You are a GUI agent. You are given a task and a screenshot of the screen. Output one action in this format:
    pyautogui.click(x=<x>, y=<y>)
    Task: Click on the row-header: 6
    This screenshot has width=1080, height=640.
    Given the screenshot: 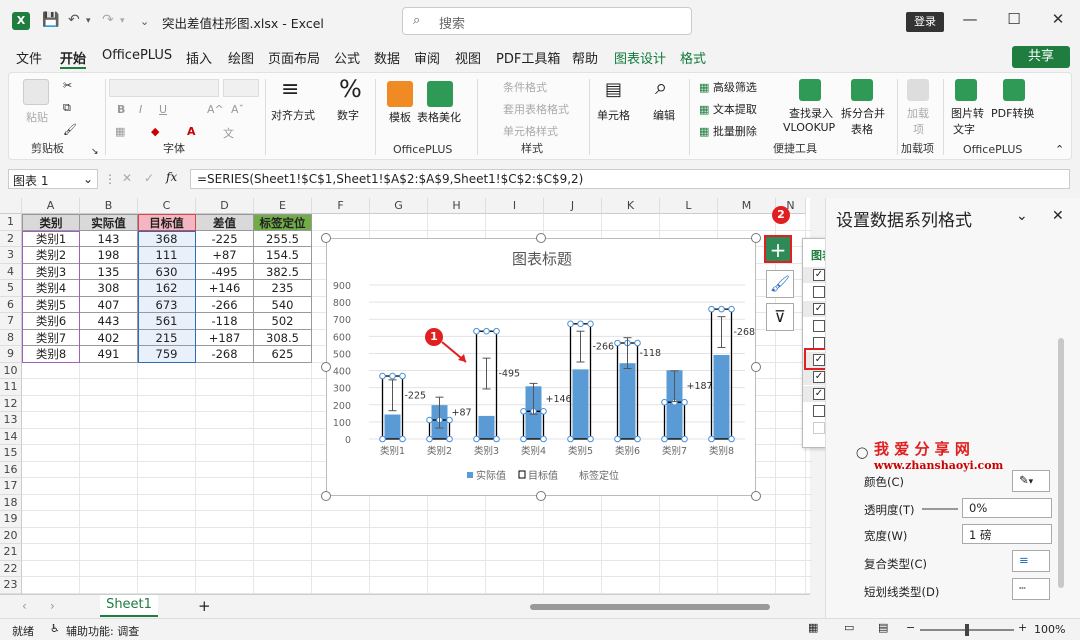 What is the action you would take?
    pyautogui.click(x=11, y=304)
    